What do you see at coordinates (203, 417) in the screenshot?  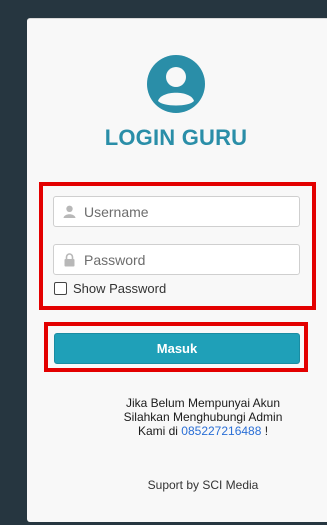 I see `info-line-2: Silahkan Menghubungi Admin` at bounding box center [203, 417].